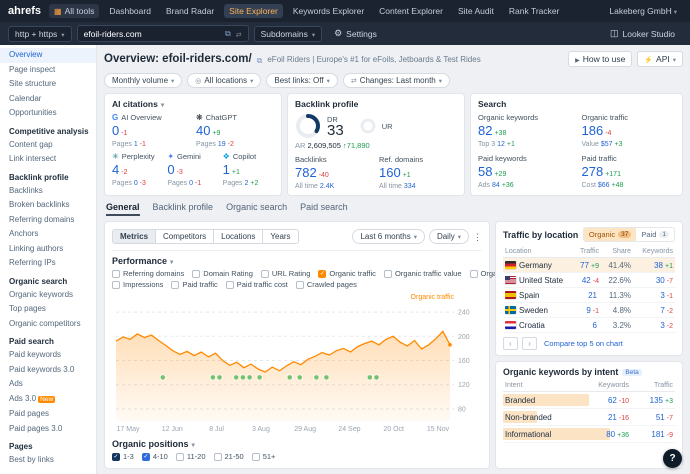 The height and width of the screenshot is (474, 690). Describe the element at coordinates (253, 11) in the screenshot. I see `nav-site-explorer: Site Explorer` at that location.